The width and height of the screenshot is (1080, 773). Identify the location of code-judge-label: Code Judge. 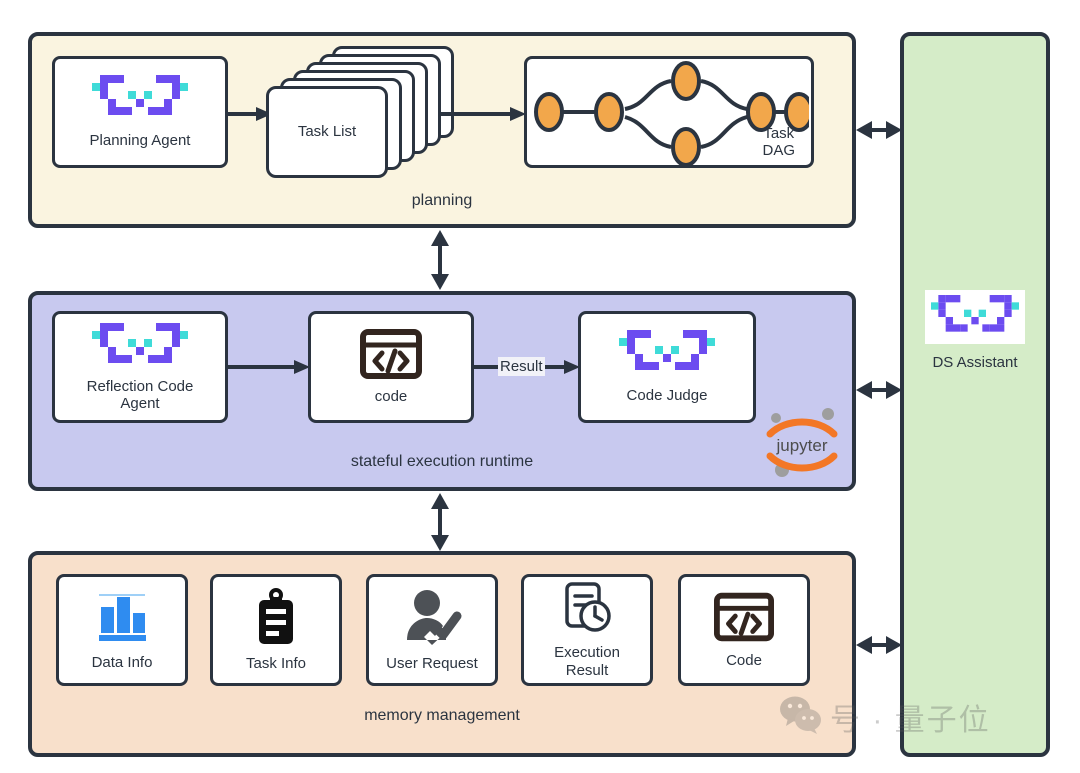
(667, 396).